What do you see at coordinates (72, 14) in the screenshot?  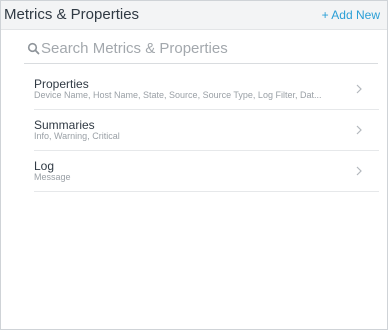 I see `panel-title: Metrics & Properties` at bounding box center [72, 14].